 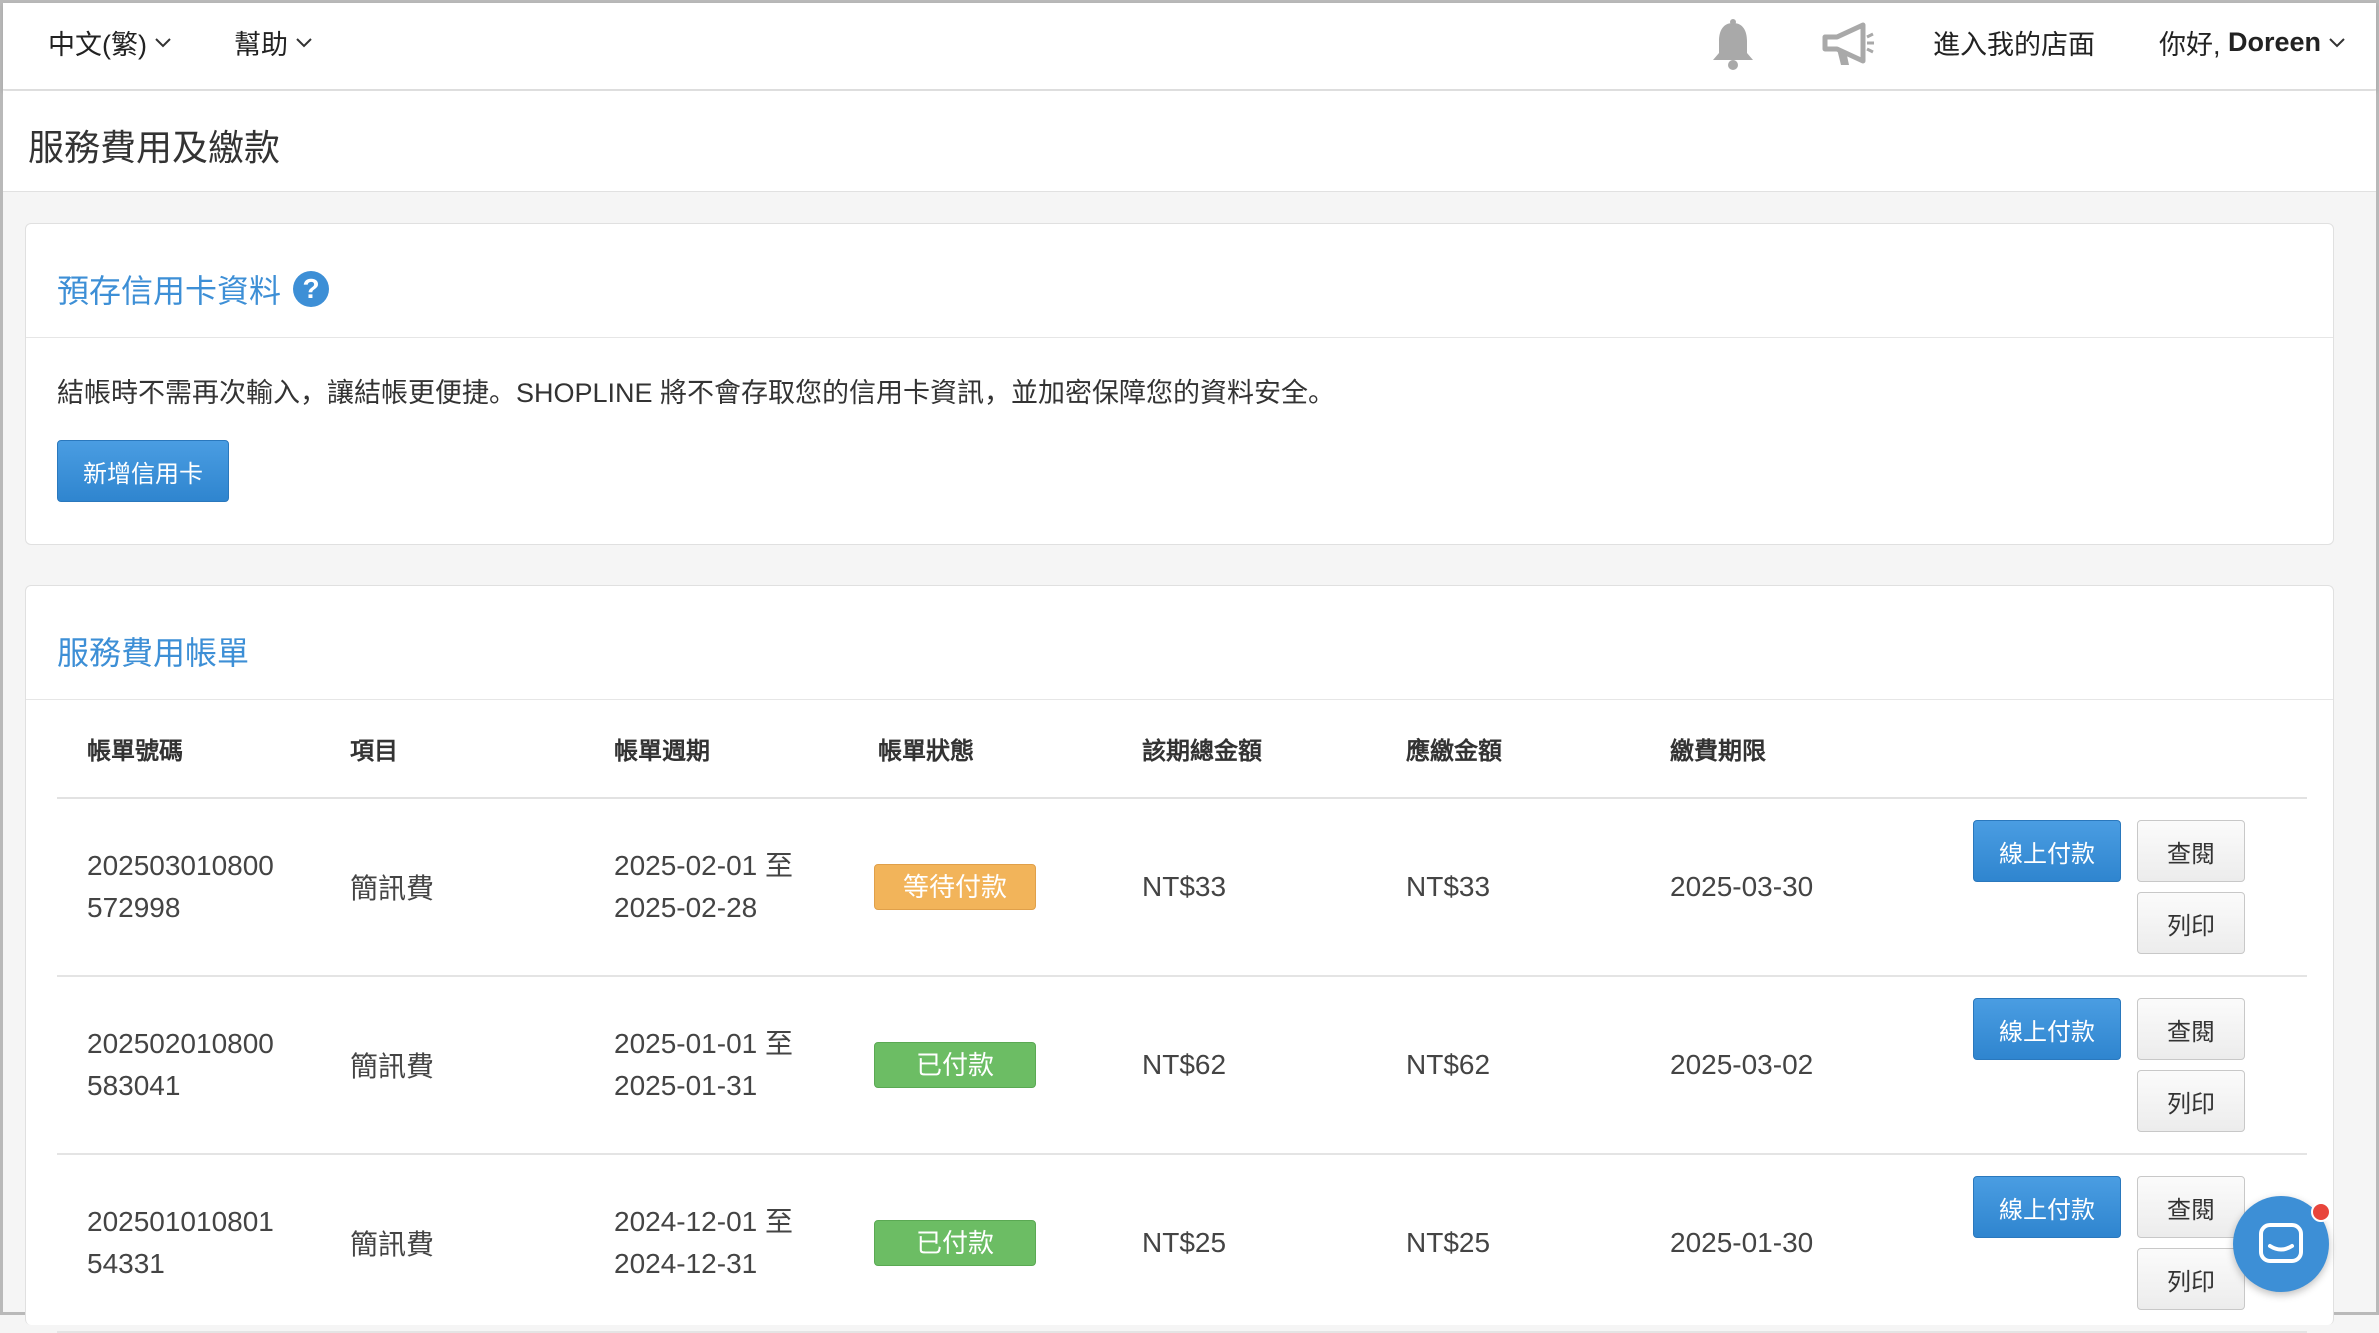 What do you see at coordinates (1244, 749) in the screenshot?
I see `column-header-total: 該期總金額` at bounding box center [1244, 749].